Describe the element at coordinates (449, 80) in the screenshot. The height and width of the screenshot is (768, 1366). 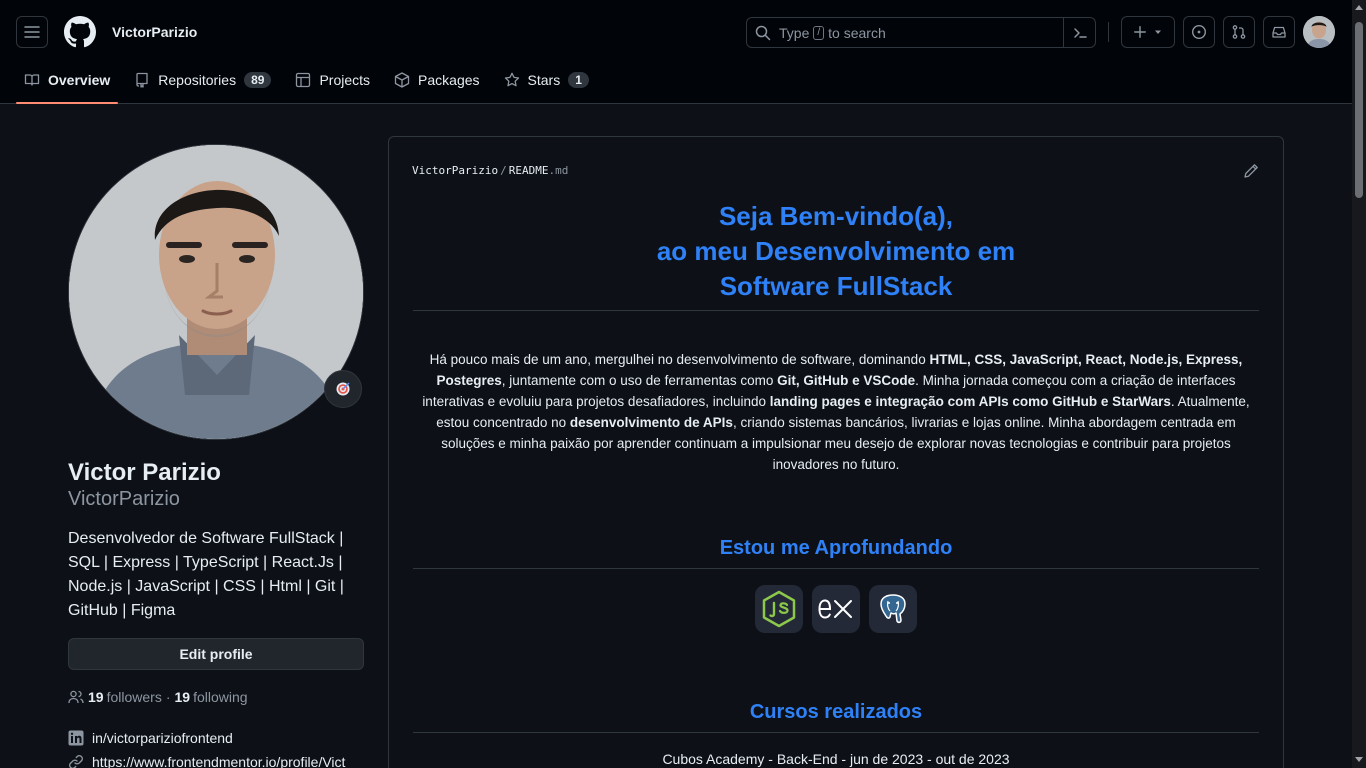
I see `tab-packages-label: Packages` at that location.